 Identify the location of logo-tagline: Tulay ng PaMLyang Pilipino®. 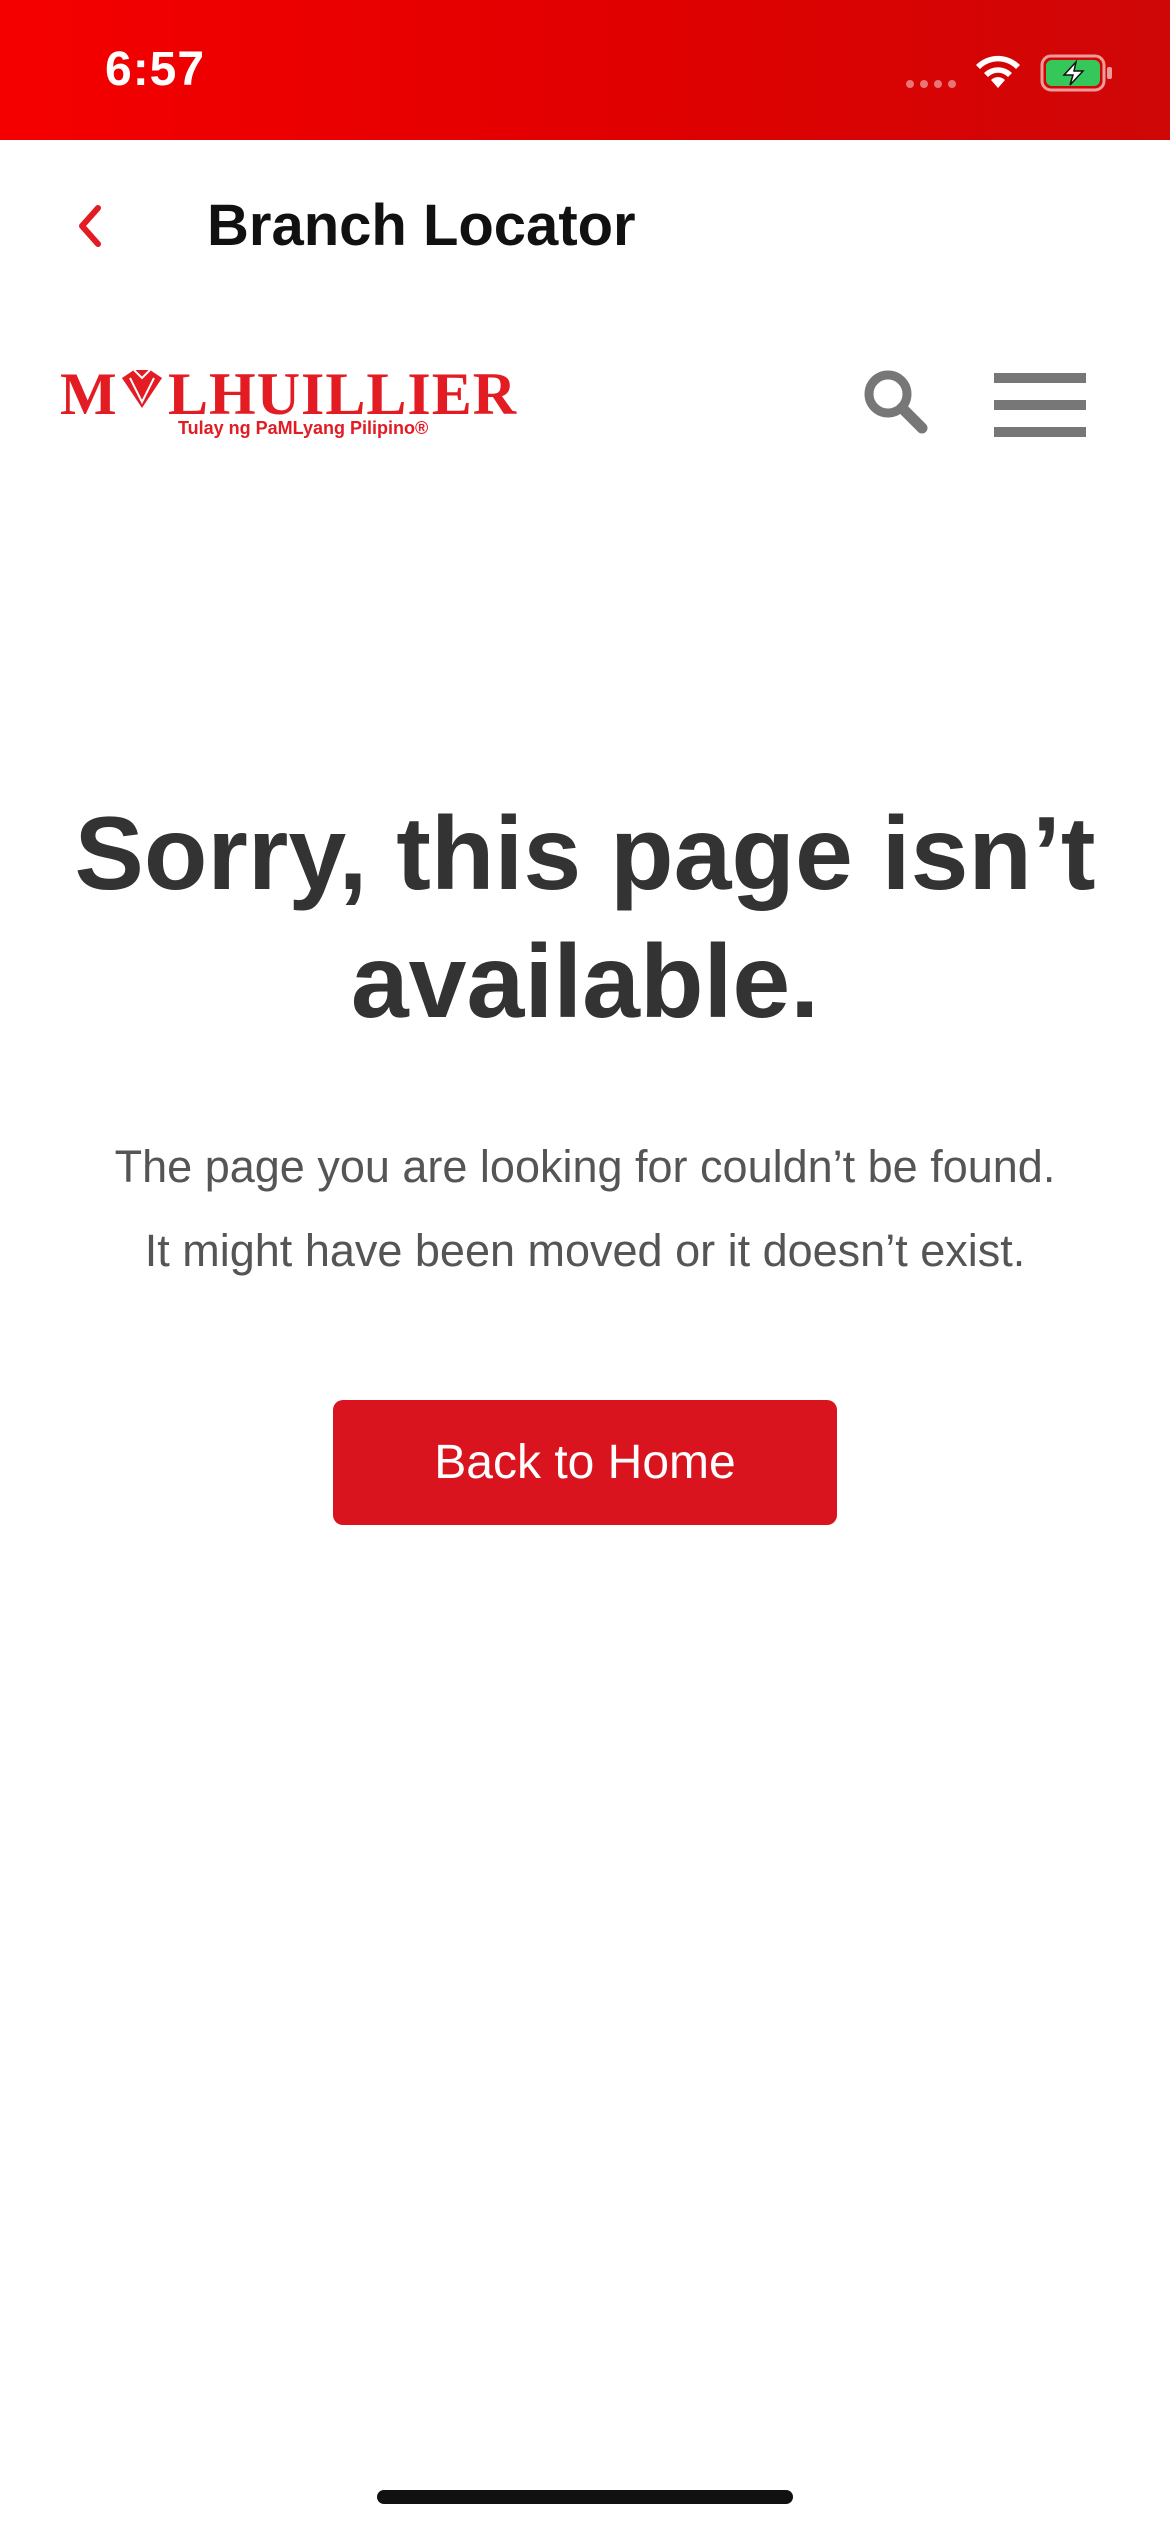
(303, 428).